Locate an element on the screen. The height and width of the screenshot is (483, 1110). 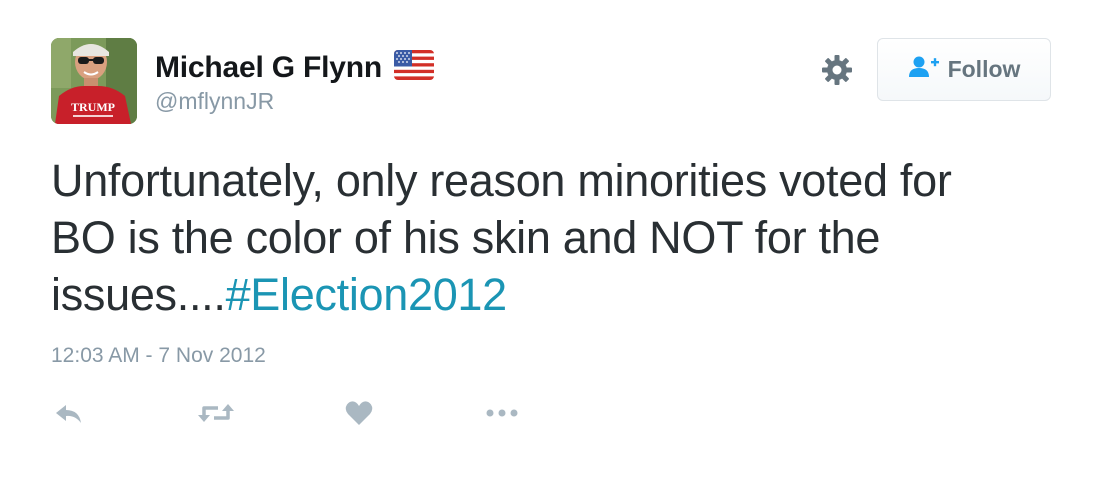
follow-button-label: Follow is located at coordinates (984, 69).